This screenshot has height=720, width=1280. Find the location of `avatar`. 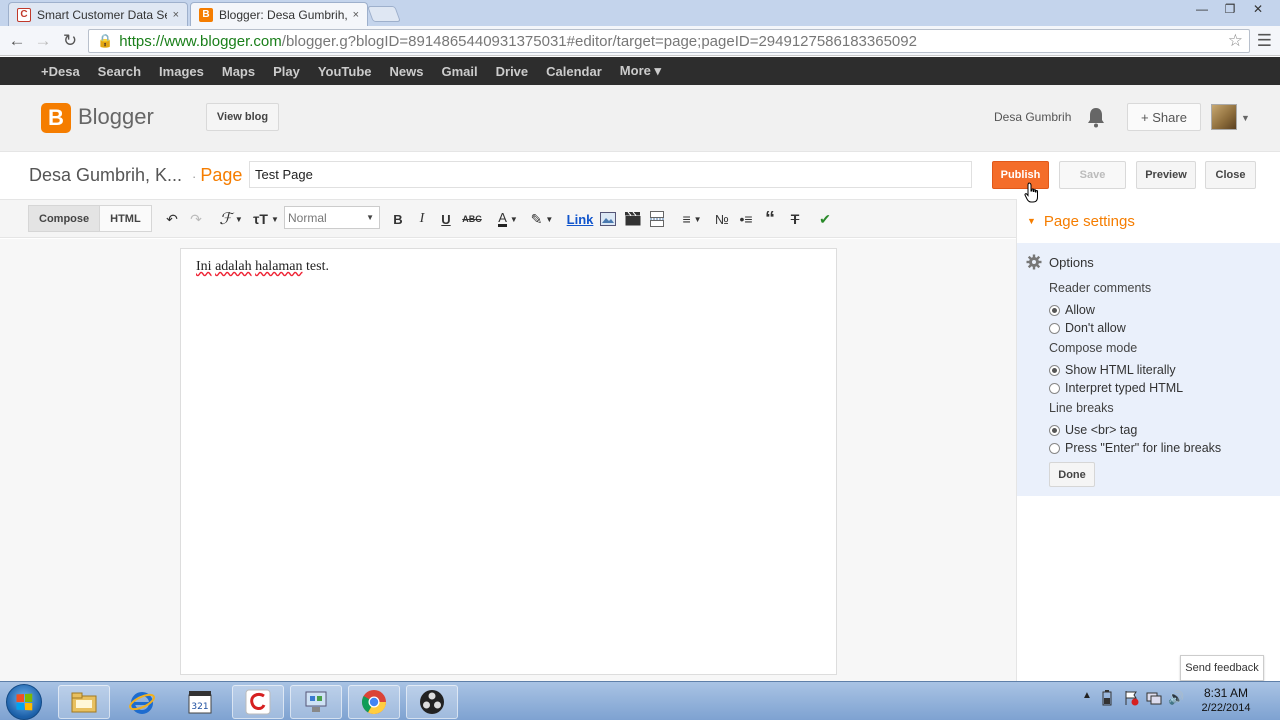

avatar is located at coordinates (1224, 117).